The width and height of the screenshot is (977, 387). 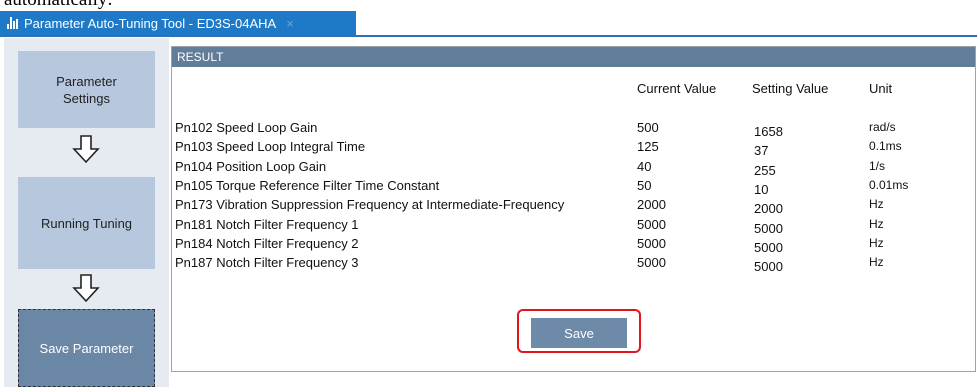 What do you see at coordinates (573, 265) in the screenshot?
I see `table-row: Pn187 Notch Filter Frequency 3 5000 5000 Hz` at bounding box center [573, 265].